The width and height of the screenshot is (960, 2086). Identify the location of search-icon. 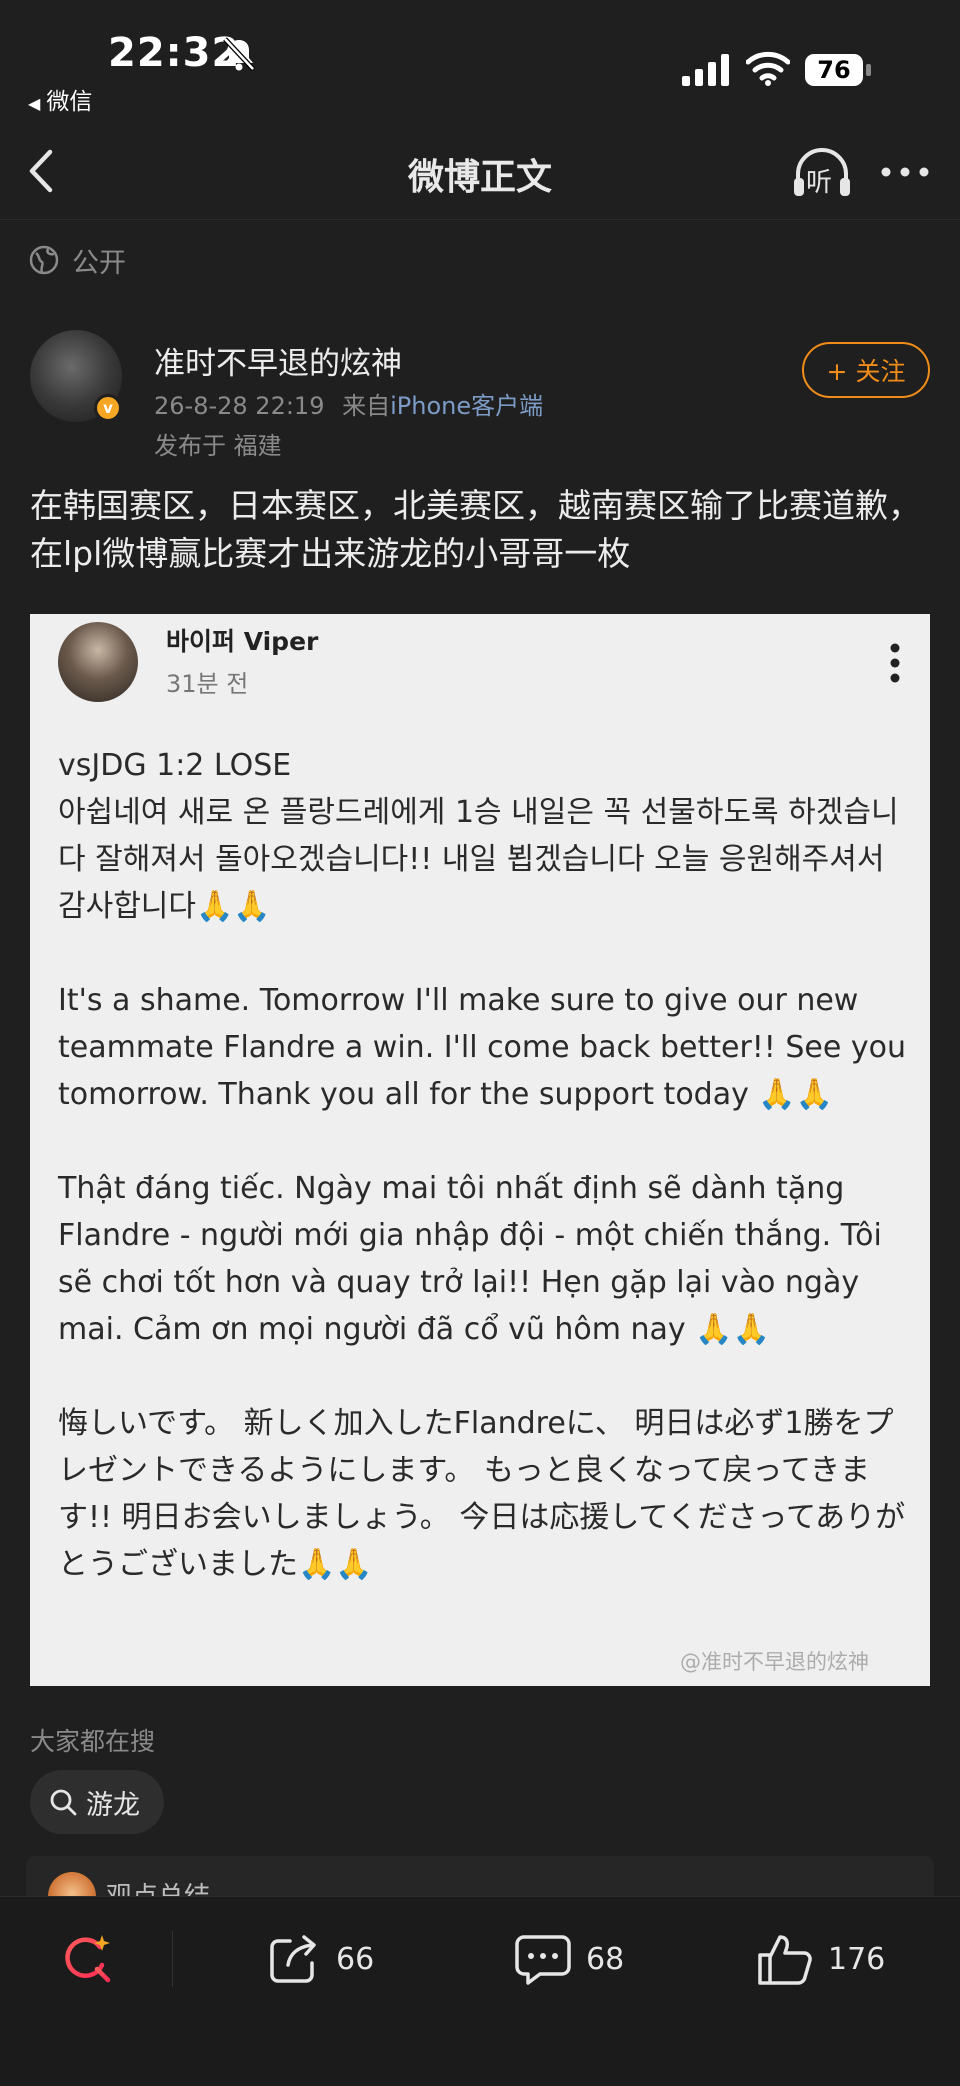
(63, 1802).